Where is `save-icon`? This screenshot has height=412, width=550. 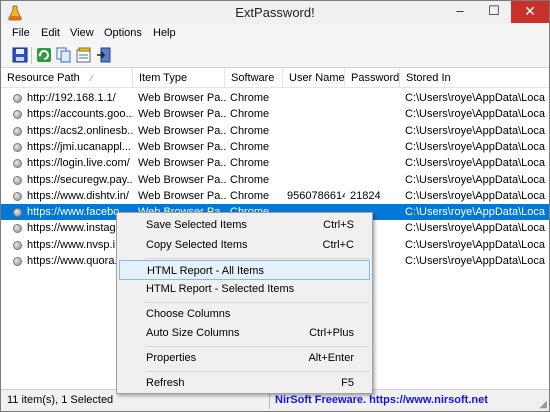 save-icon is located at coordinates (20, 55).